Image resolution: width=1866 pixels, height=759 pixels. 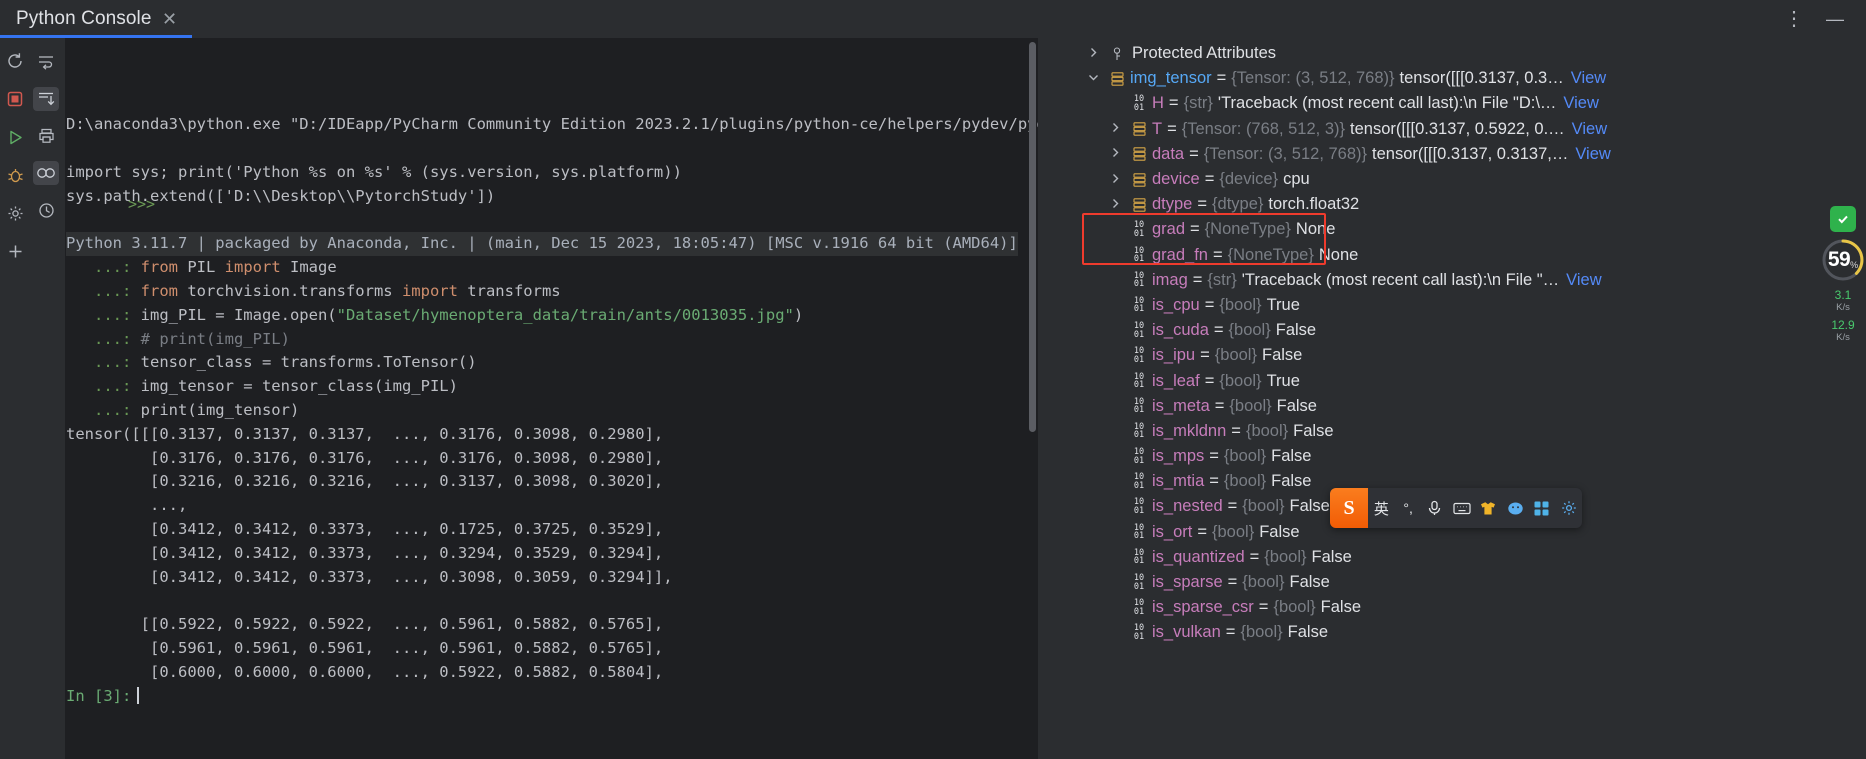 I want to click on variable-row: 10 01 is_sparse_csr = {bool} False, so click(x=1454, y=607).